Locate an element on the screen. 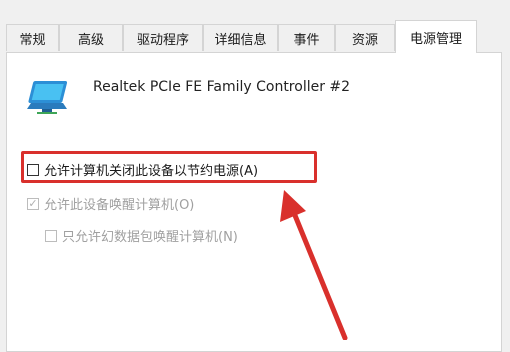  magic-packet-checkbox is located at coordinates (51, 235).